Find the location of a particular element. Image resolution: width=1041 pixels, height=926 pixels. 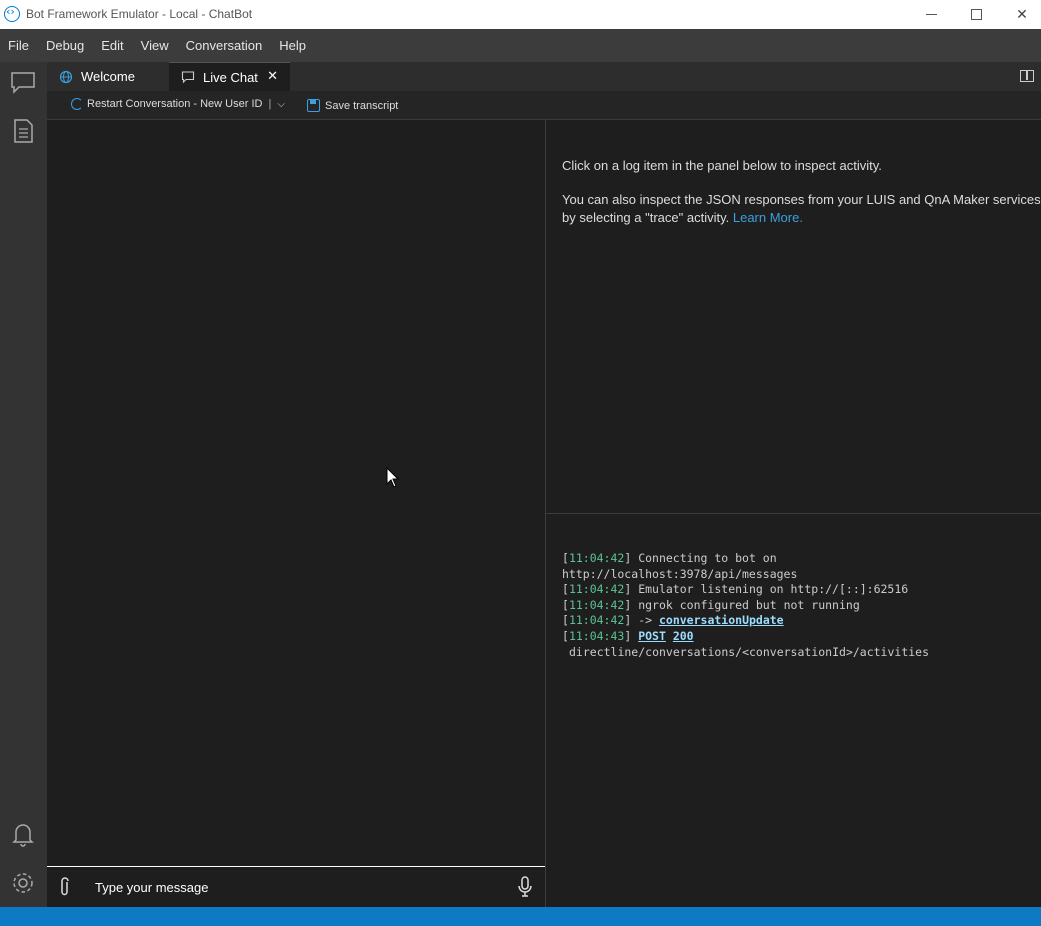

menu-bar: File Debug Edit View Conversation Help is located at coordinates (520, 45).